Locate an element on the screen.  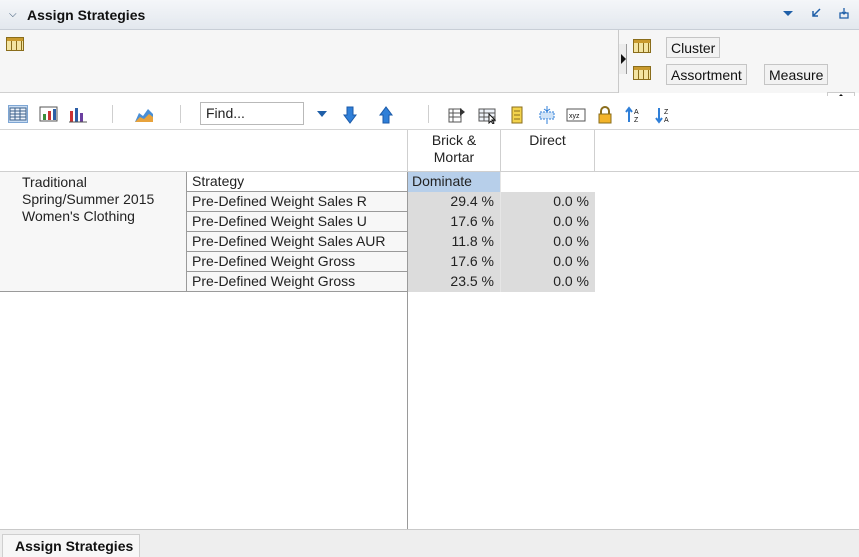
find-next-icon is located at coordinates (350, 115).